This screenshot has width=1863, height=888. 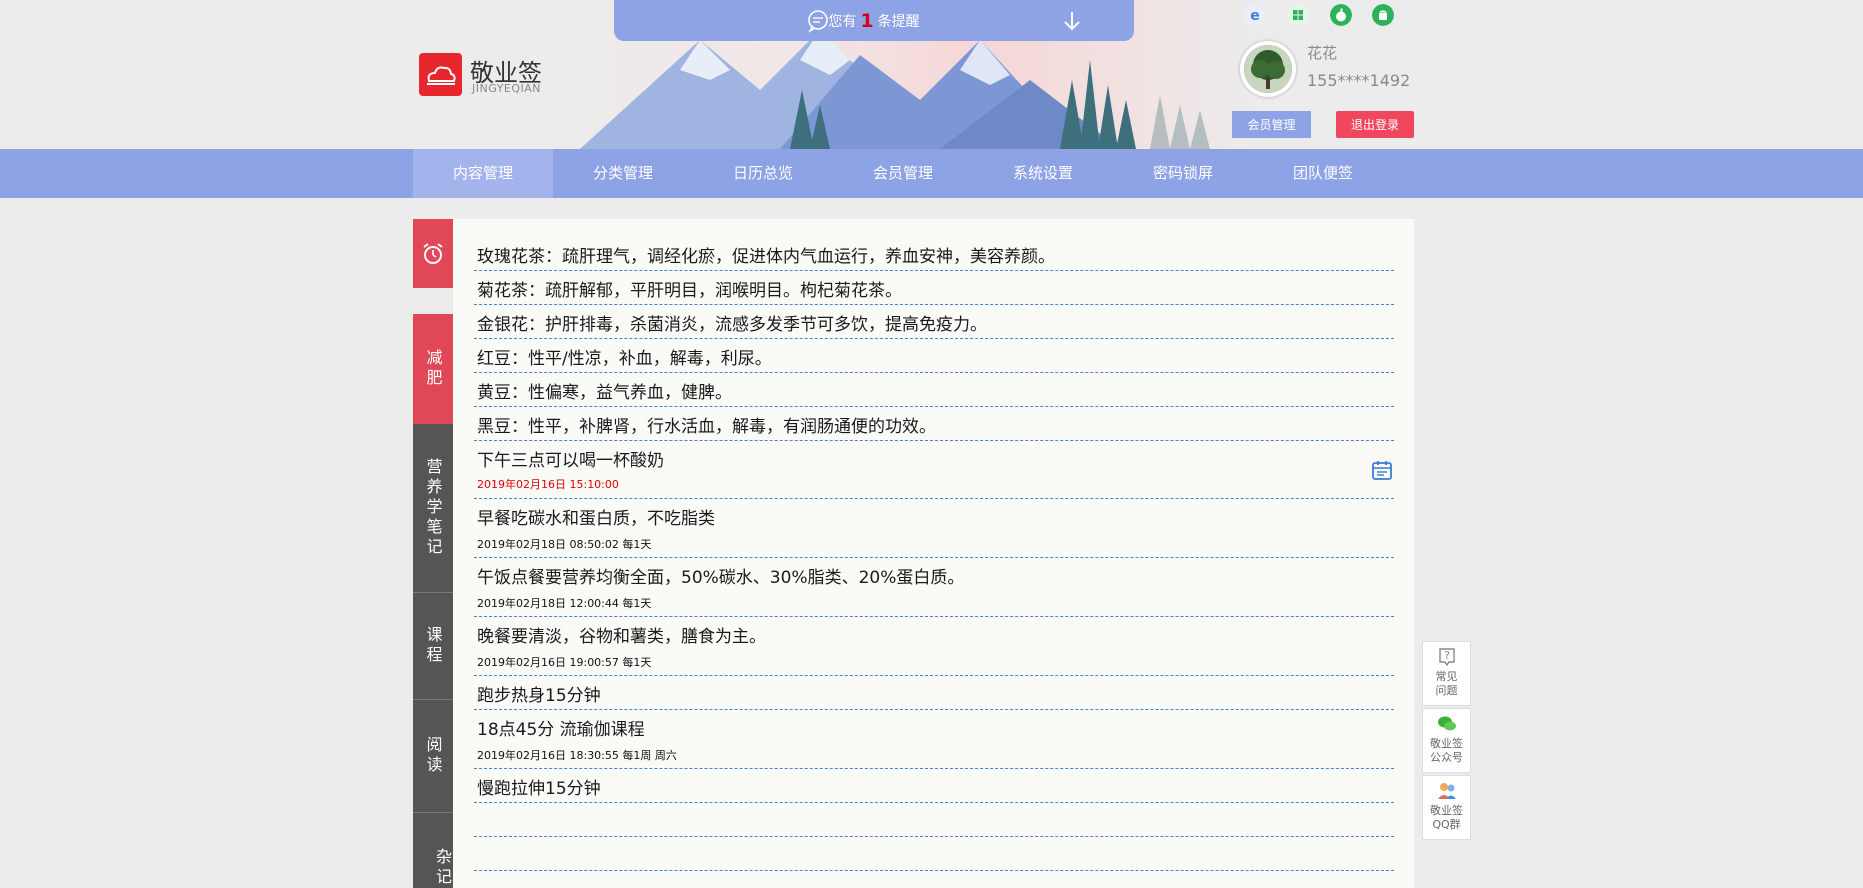 I want to click on wechat-icon, so click(x=1446, y=723).